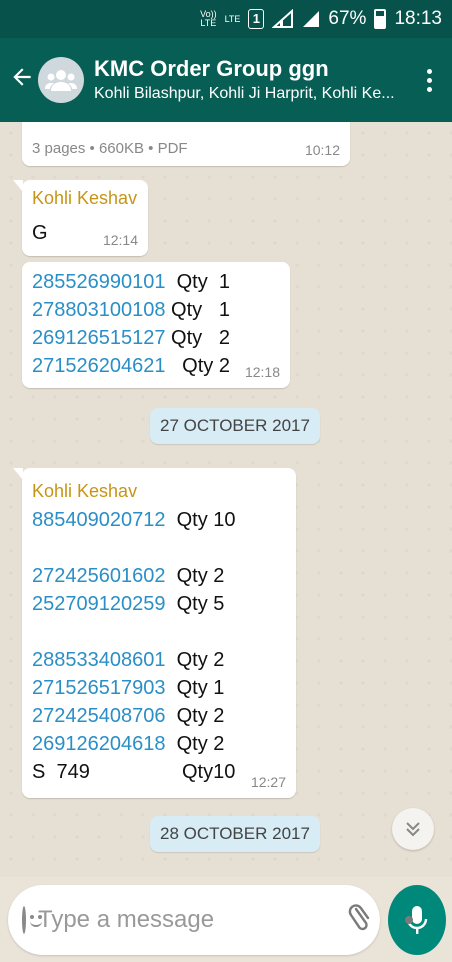 Image resolution: width=452 pixels, height=962 pixels. I want to click on smiley-icon, so click(32, 920).